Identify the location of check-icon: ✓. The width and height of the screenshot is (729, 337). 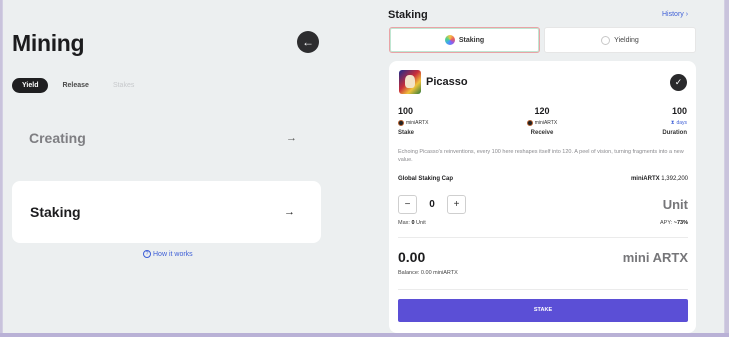
(678, 82).